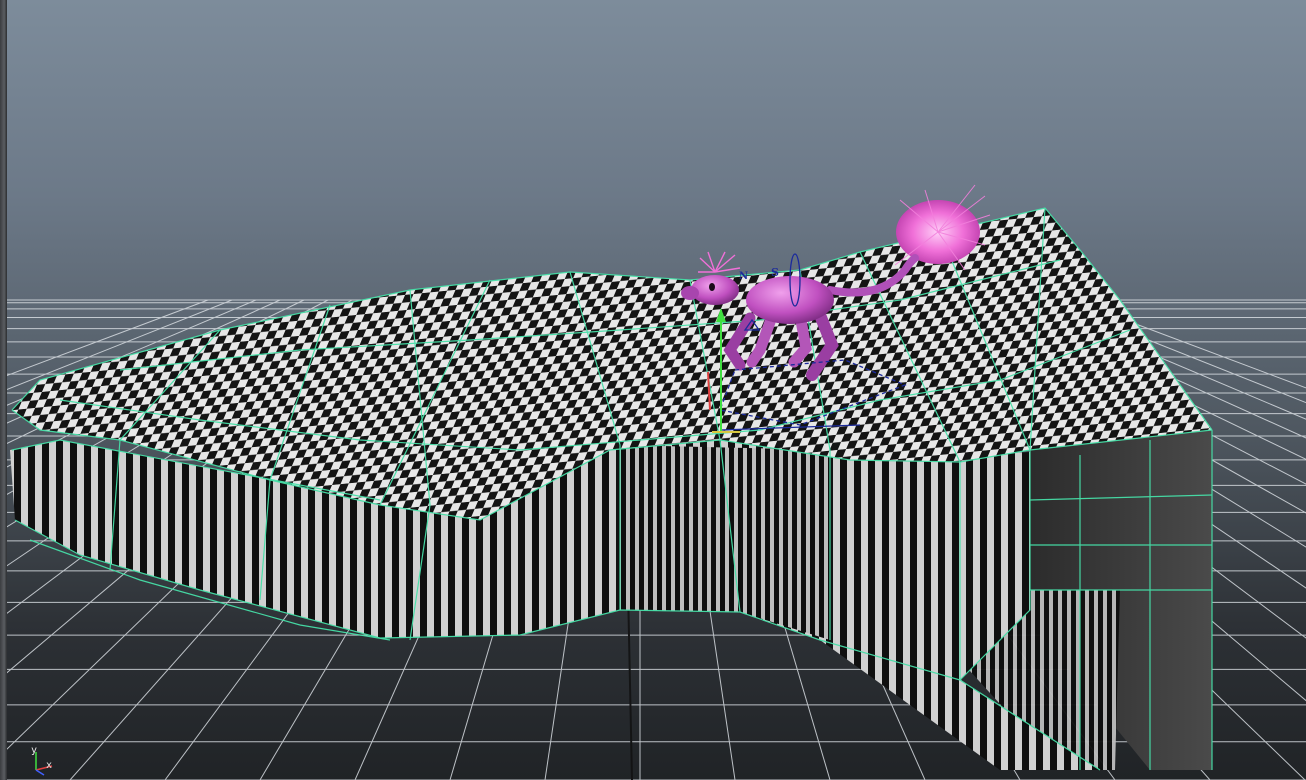 This screenshot has height=780, width=1306. I want to click on rig-label-n: N, so click(743, 276).